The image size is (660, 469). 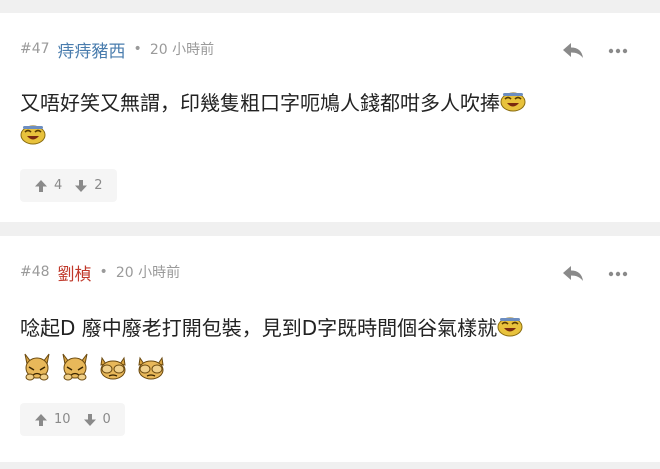 I want to click on comment-meta: #48 劉楨 • 20 小時前, so click(x=100, y=272).